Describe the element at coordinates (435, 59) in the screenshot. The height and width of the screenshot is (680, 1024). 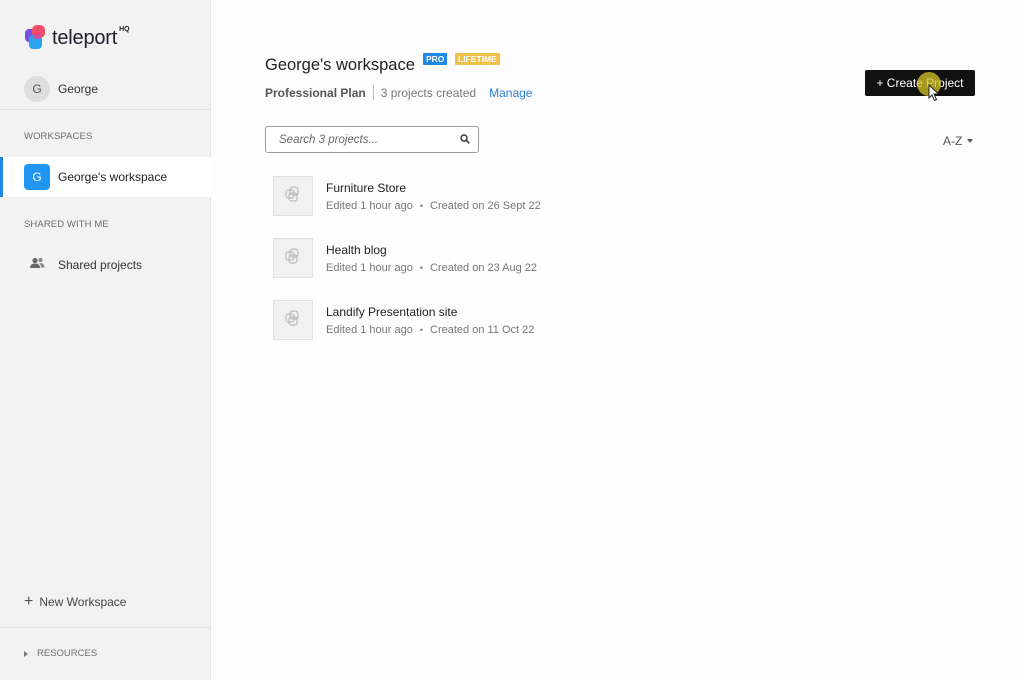
I see `pro-badge: PRO` at that location.